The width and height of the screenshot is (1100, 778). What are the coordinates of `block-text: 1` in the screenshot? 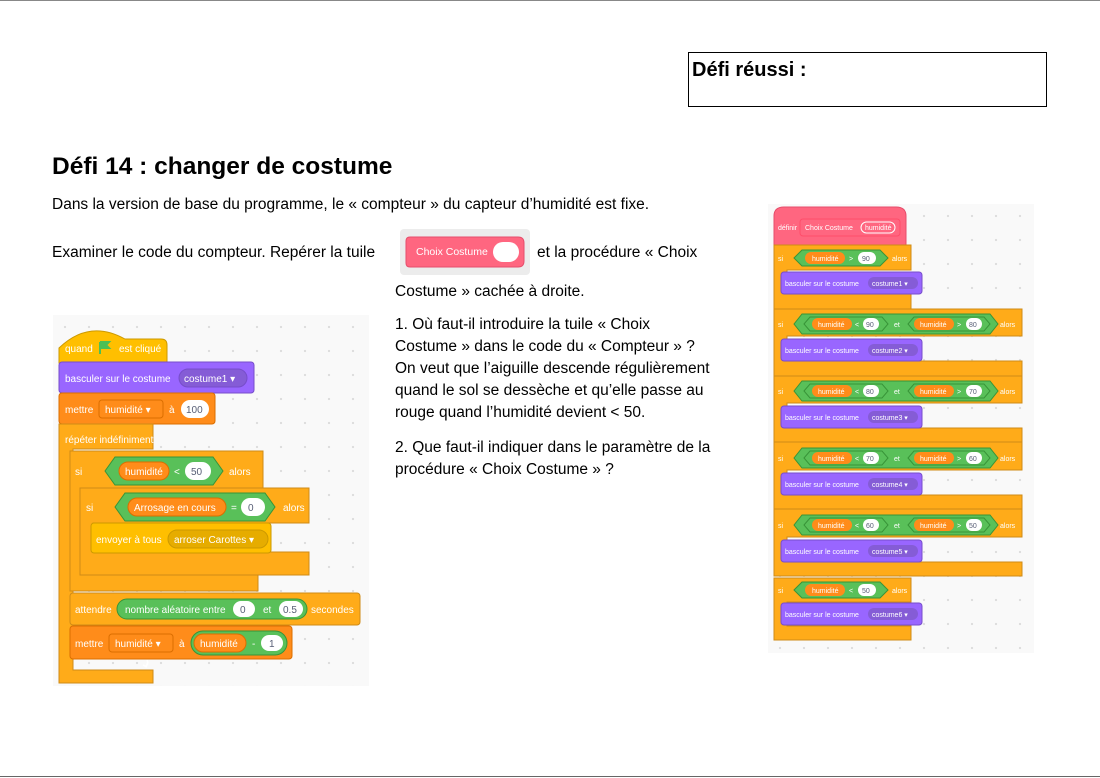 It's located at (272, 644).